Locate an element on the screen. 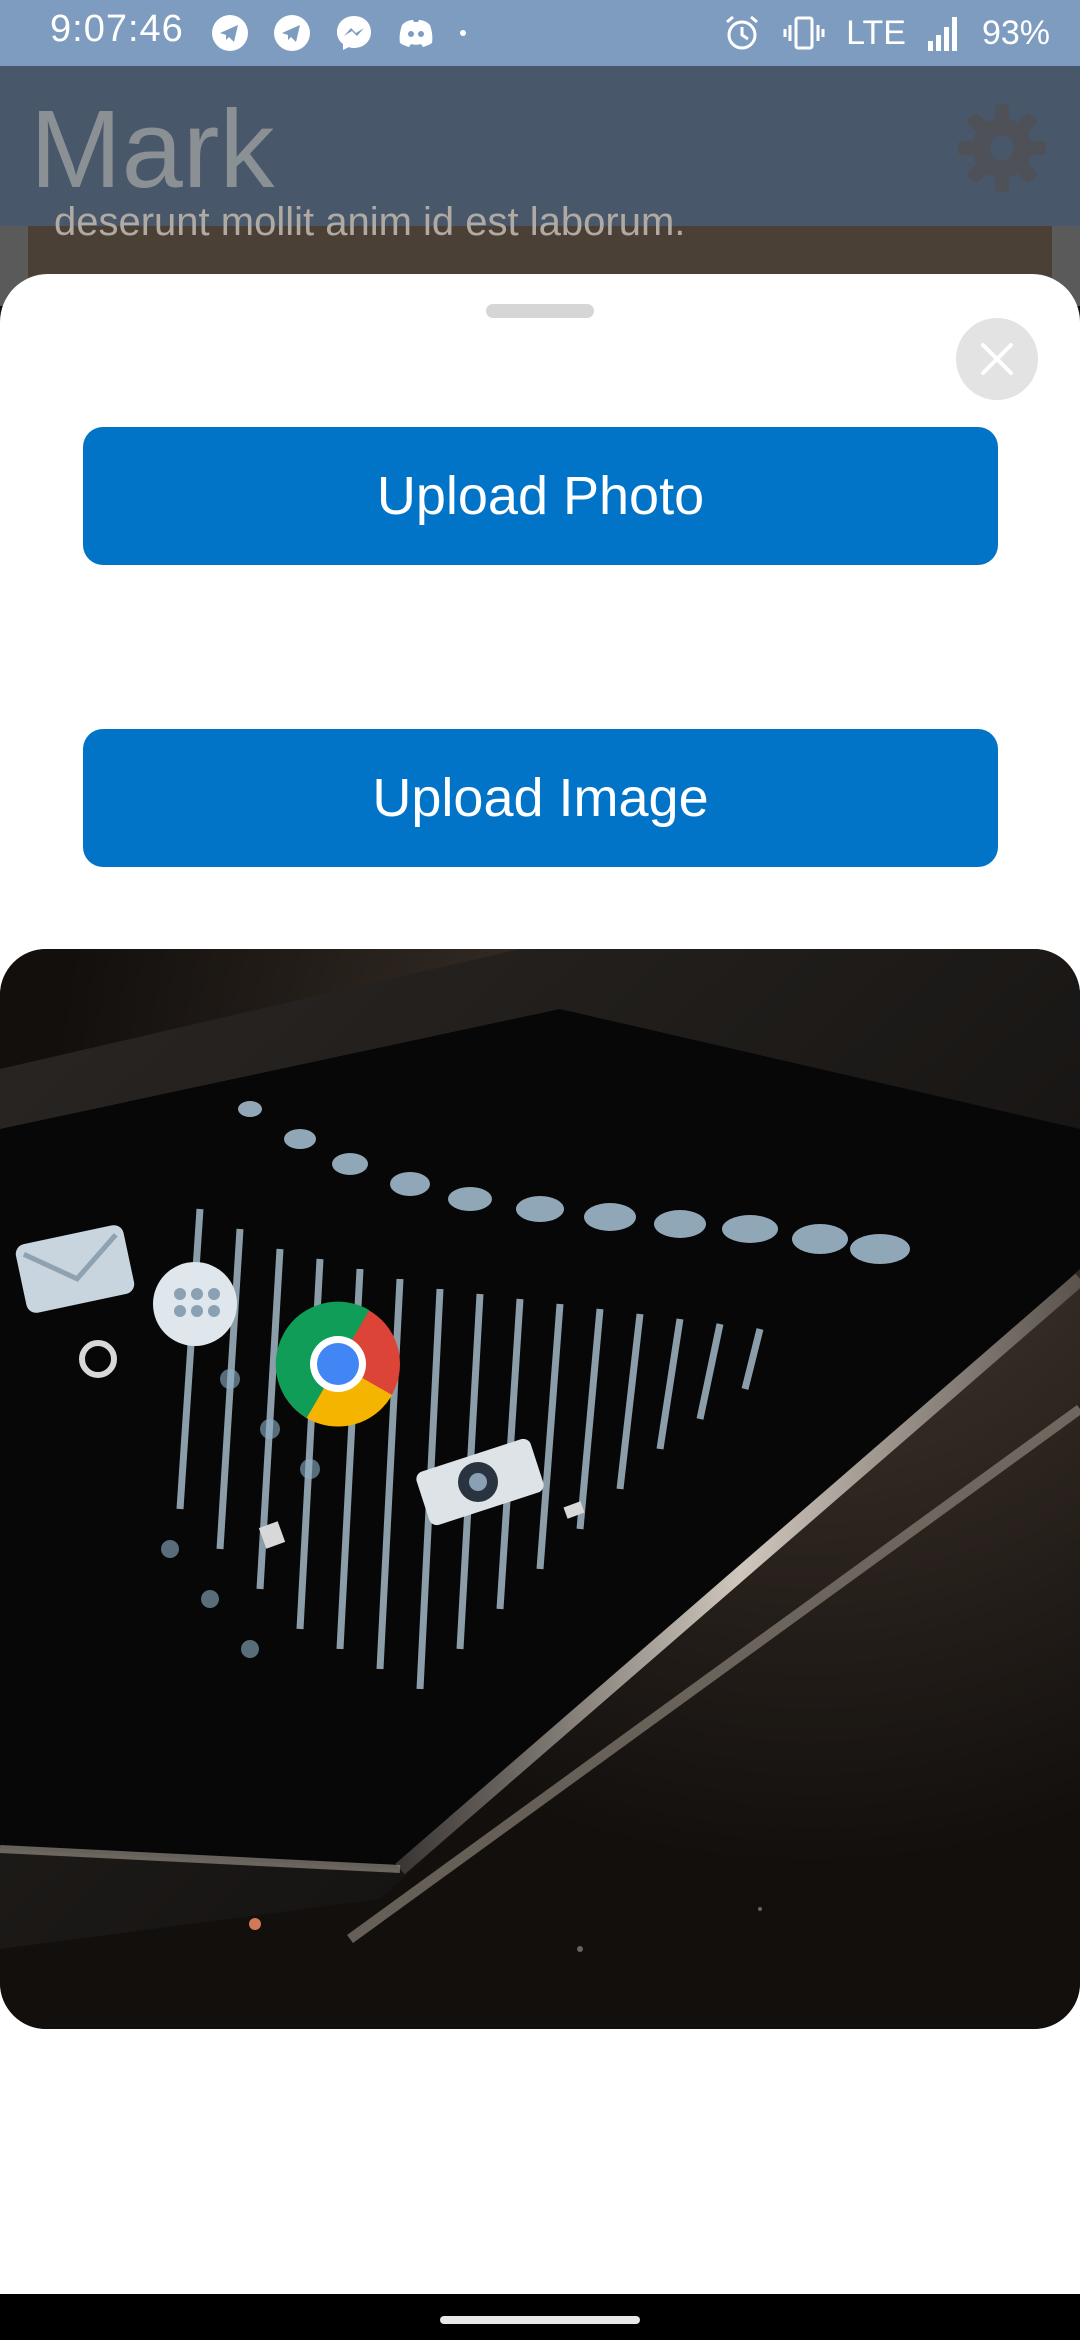 This screenshot has width=1080, height=2340. dot-icon is located at coordinates (463, 33).